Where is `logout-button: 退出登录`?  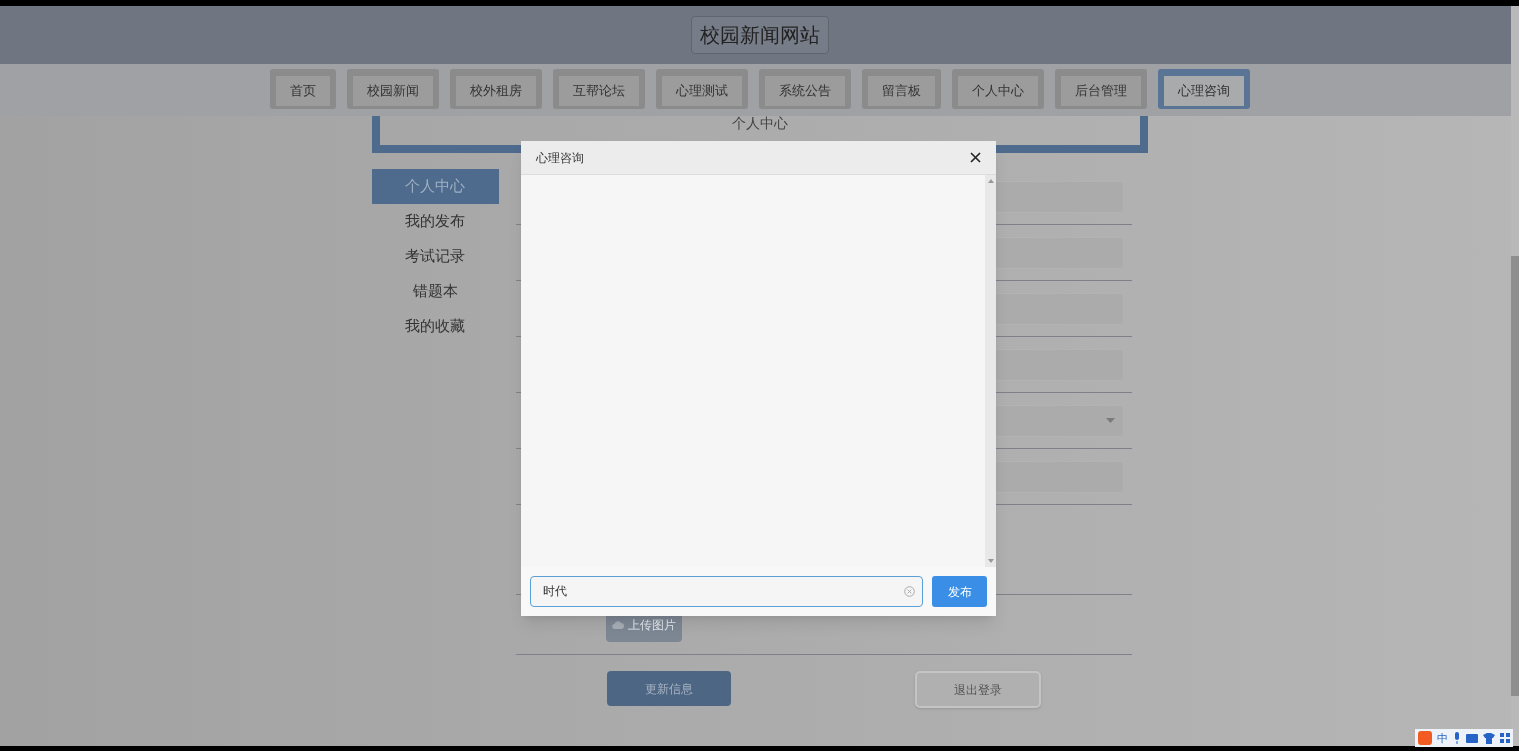
logout-button: 退出登录 is located at coordinates (977, 689).